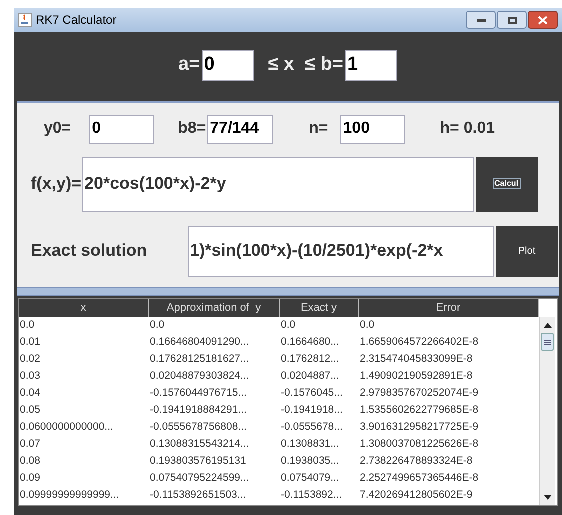 This screenshot has width=562, height=515. I want to click on parameter-label: y0=, so click(58, 129).